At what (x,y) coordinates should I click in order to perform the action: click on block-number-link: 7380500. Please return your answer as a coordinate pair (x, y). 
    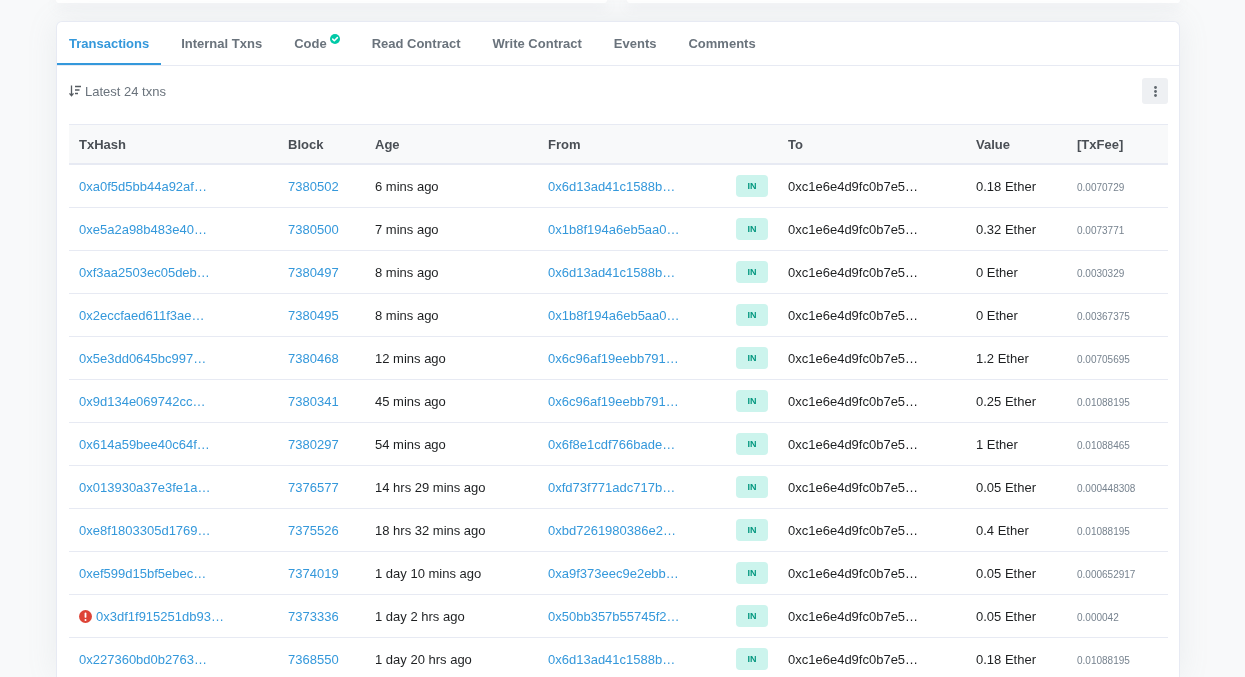
    Looking at the image, I should click on (313, 229).